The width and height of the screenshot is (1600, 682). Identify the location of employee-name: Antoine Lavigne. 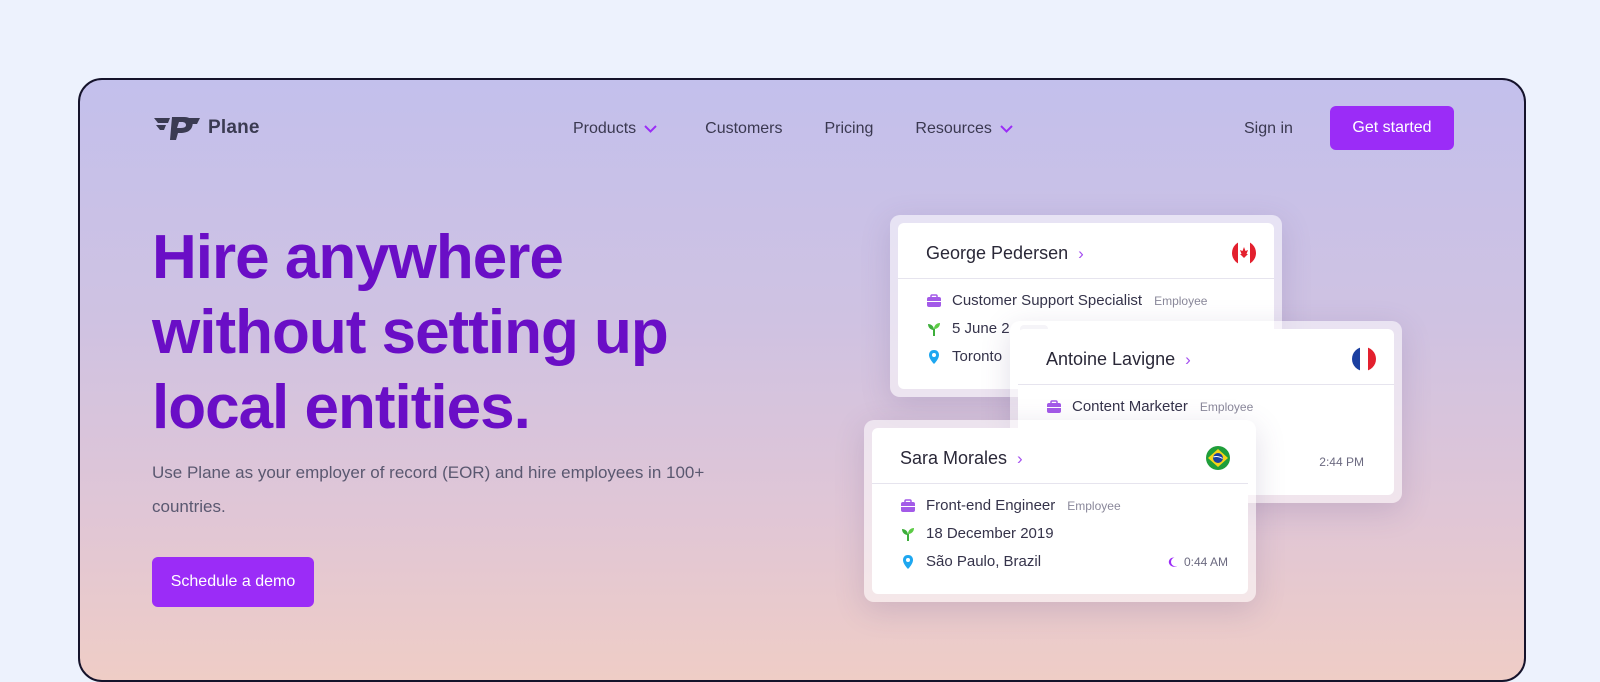
(1111, 359).